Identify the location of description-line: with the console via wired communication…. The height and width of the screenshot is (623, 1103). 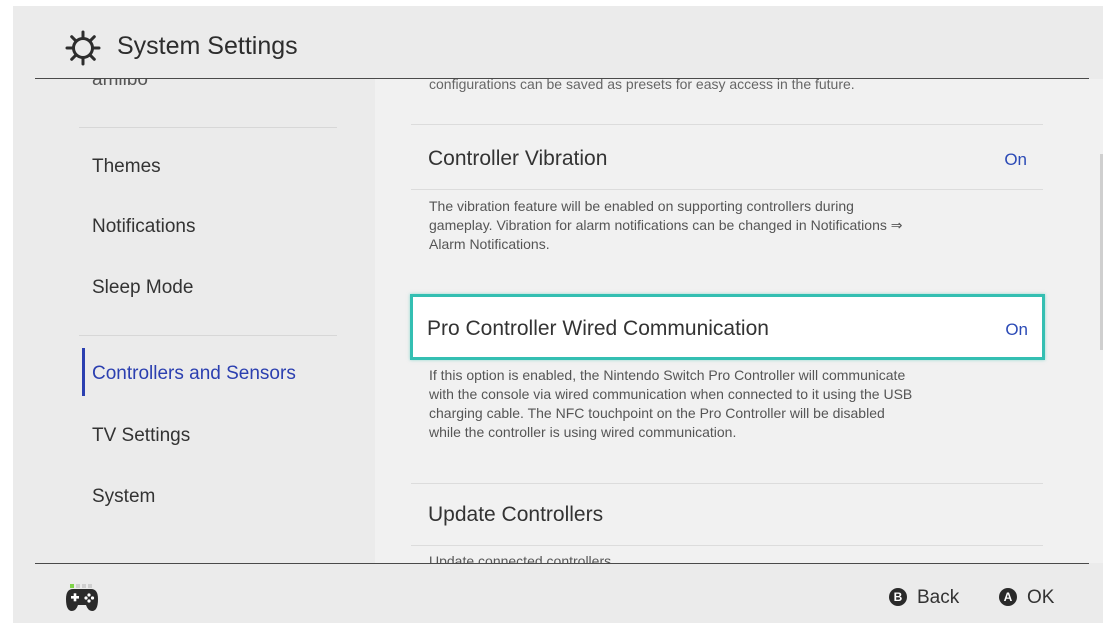
(671, 394).